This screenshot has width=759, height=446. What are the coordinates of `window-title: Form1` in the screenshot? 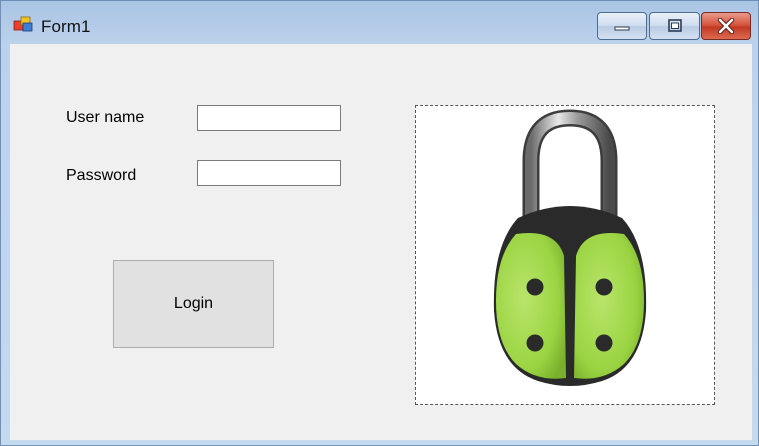 It's located at (66, 26).